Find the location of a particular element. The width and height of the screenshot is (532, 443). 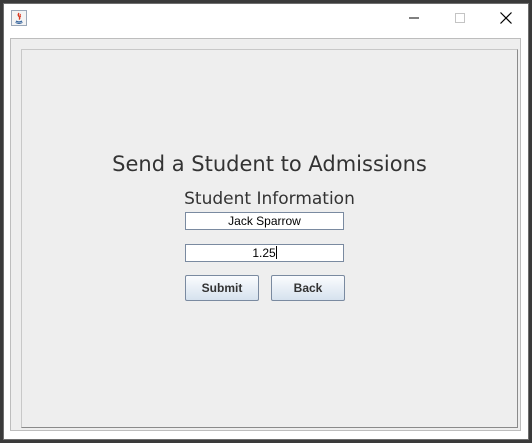

back-button: Back is located at coordinates (308, 288).